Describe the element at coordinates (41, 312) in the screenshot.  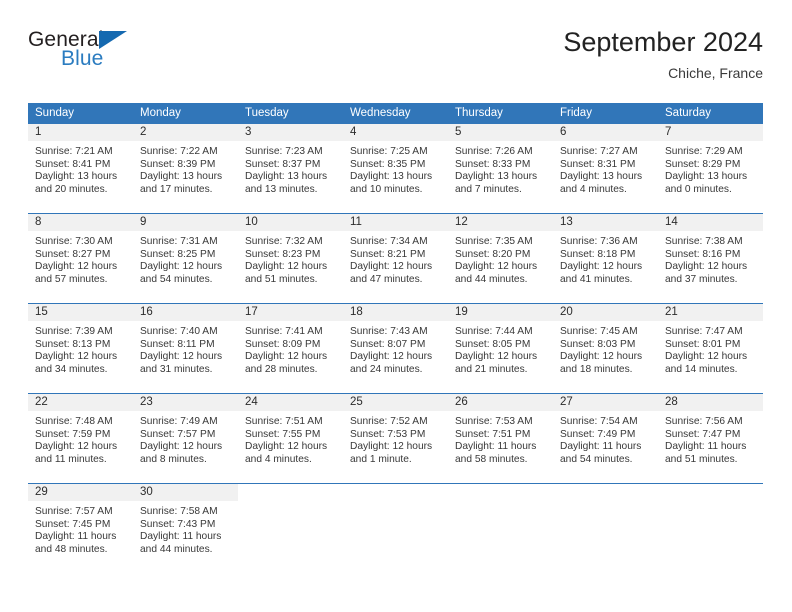
I see `day-number: 15` at that location.